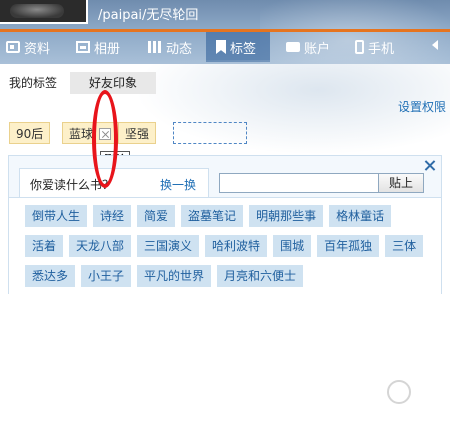  Describe the element at coordinates (148, 15) in the screenshot. I see `username-path: /paipai/无尽轮回` at that location.